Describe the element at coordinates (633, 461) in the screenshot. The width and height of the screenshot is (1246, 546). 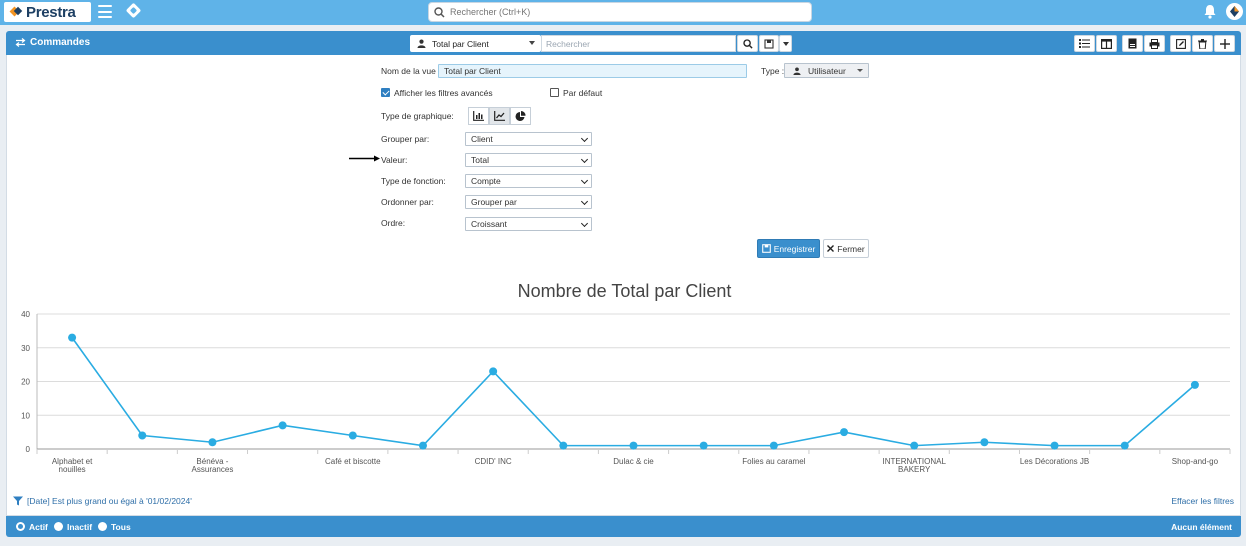
I see `x-tick-label: Dulac & cie` at that location.